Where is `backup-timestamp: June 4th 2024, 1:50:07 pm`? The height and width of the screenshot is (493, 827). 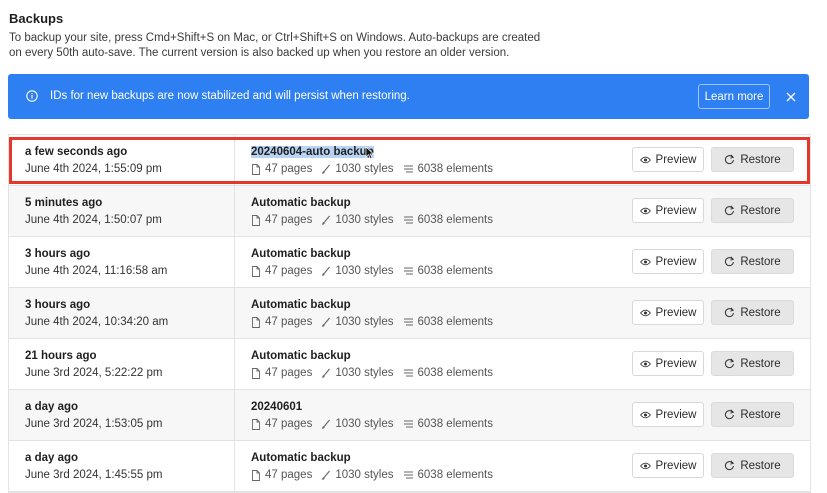
backup-timestamp: June 4th 2024, 1:50:07 pm is located at coordinates (93, 220).